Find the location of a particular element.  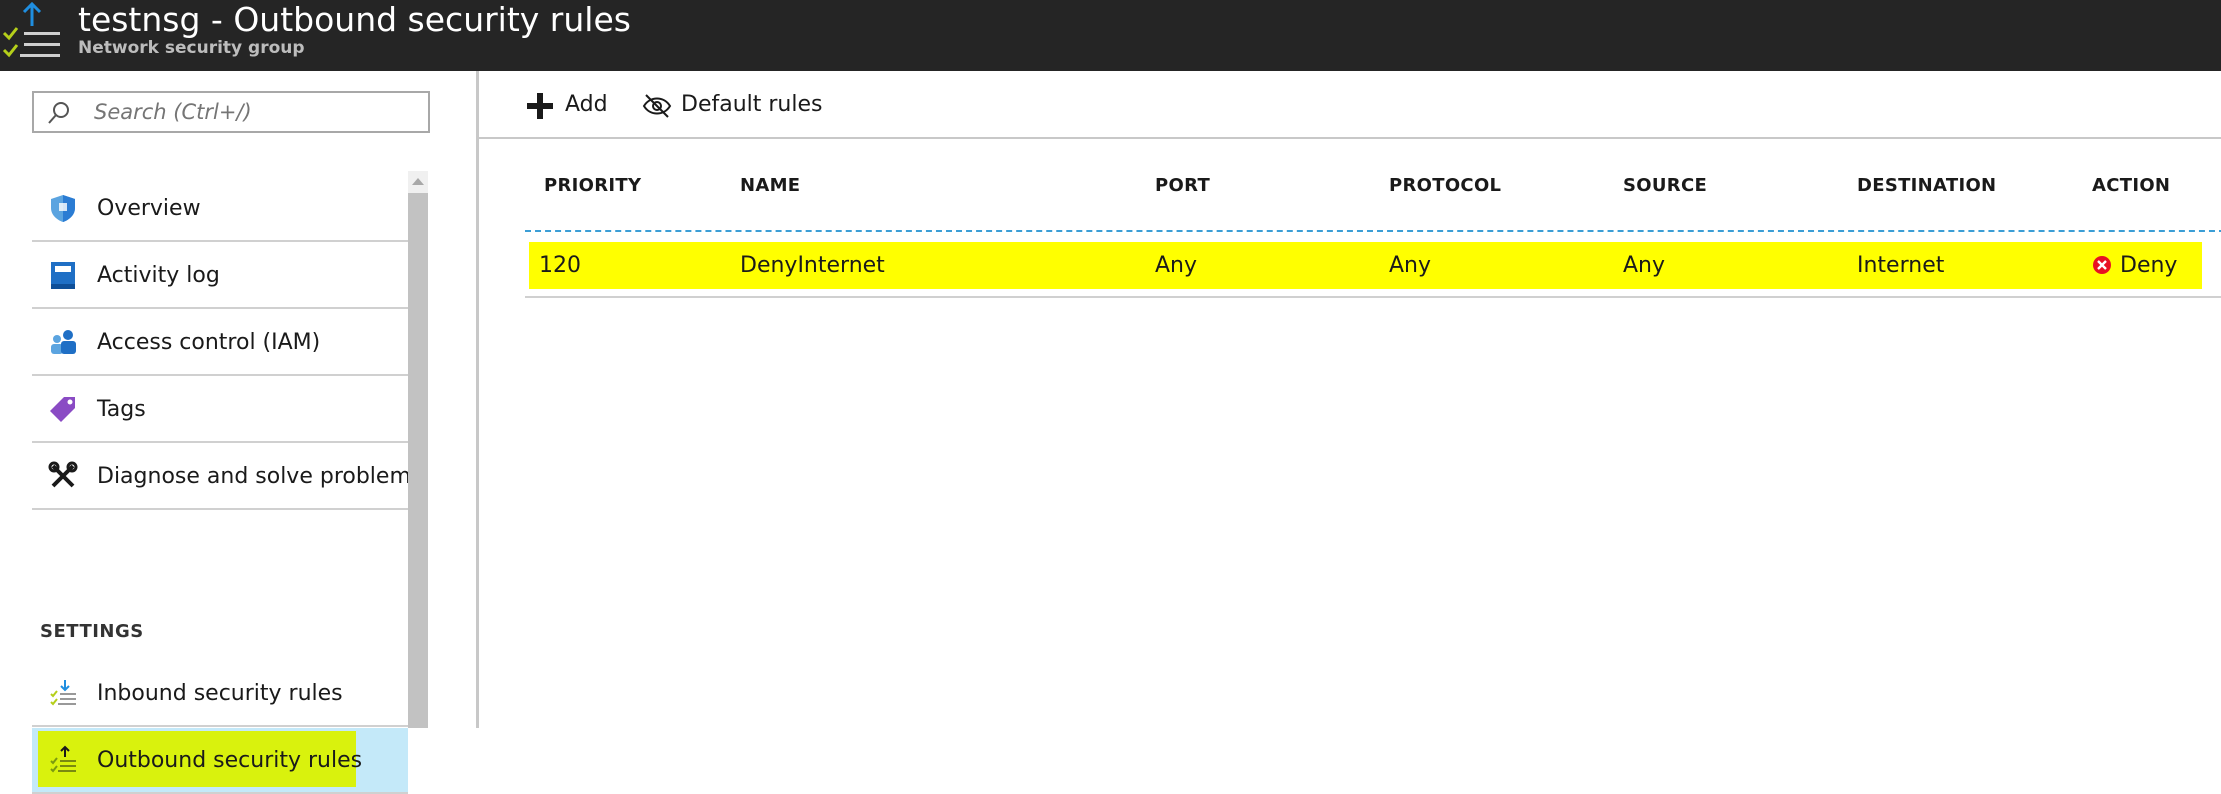

menu-item-label: Access control (IAM) is located at coordinates (209, 342).